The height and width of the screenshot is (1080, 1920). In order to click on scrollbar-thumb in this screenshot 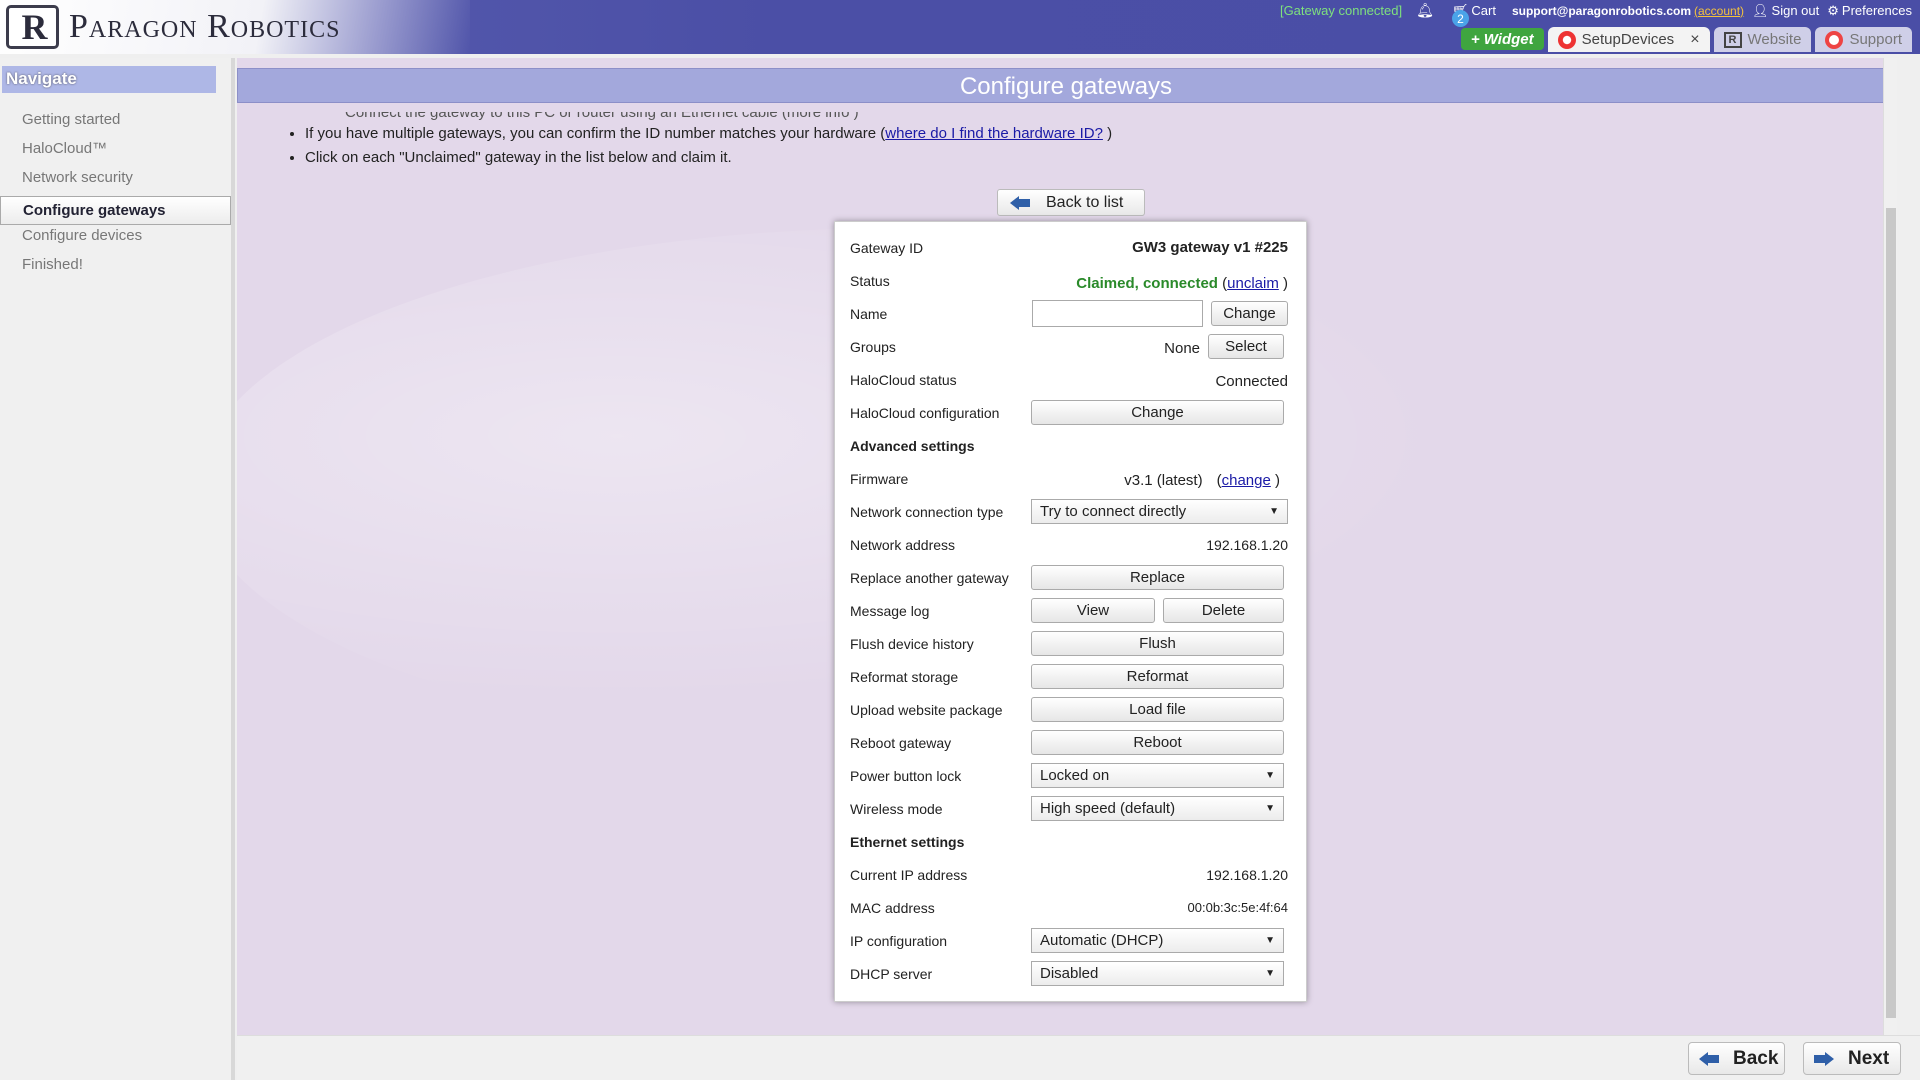, I will do `click(1891, 613)`.